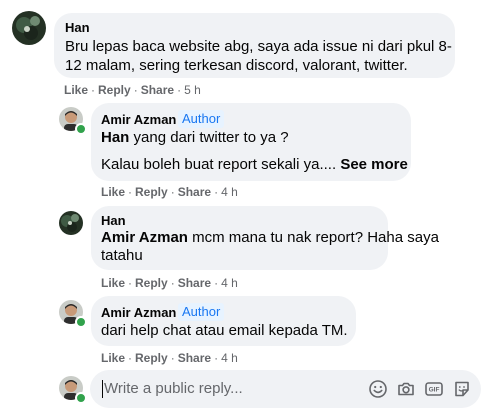 Image resolution: width=489 pixels, height=415 pixels. I want to click on smiley-icon, so click(378, 389).